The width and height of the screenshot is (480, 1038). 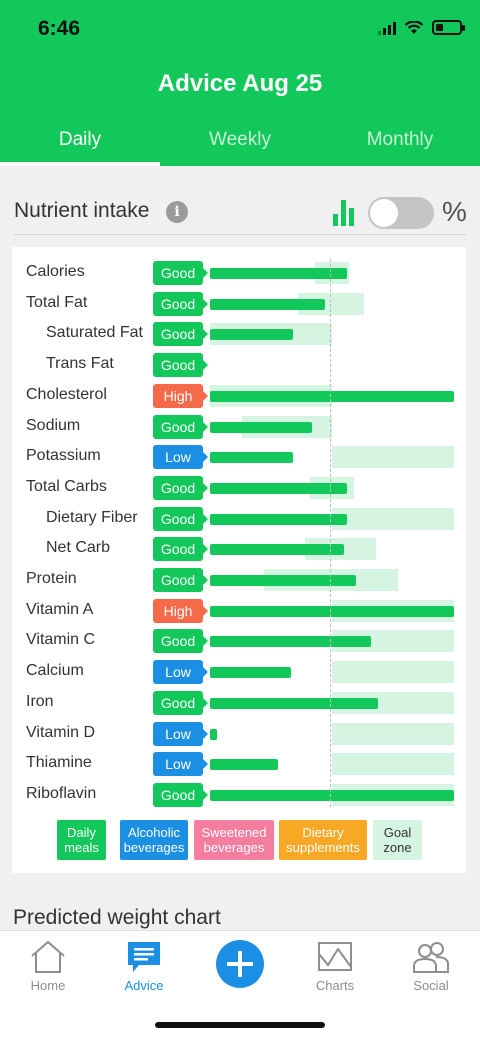 I want to click on nutrient-name: Vitamin D, so click(x=61, y=732).